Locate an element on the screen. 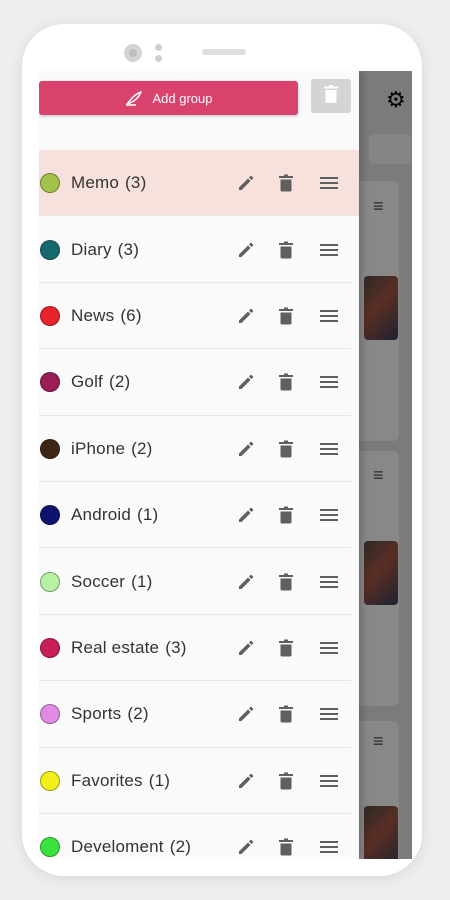 Image resolution: width=450 pixels, height=900 pixels. group-row-favorites: Favorites (1) is located at coordinates (199, 781).